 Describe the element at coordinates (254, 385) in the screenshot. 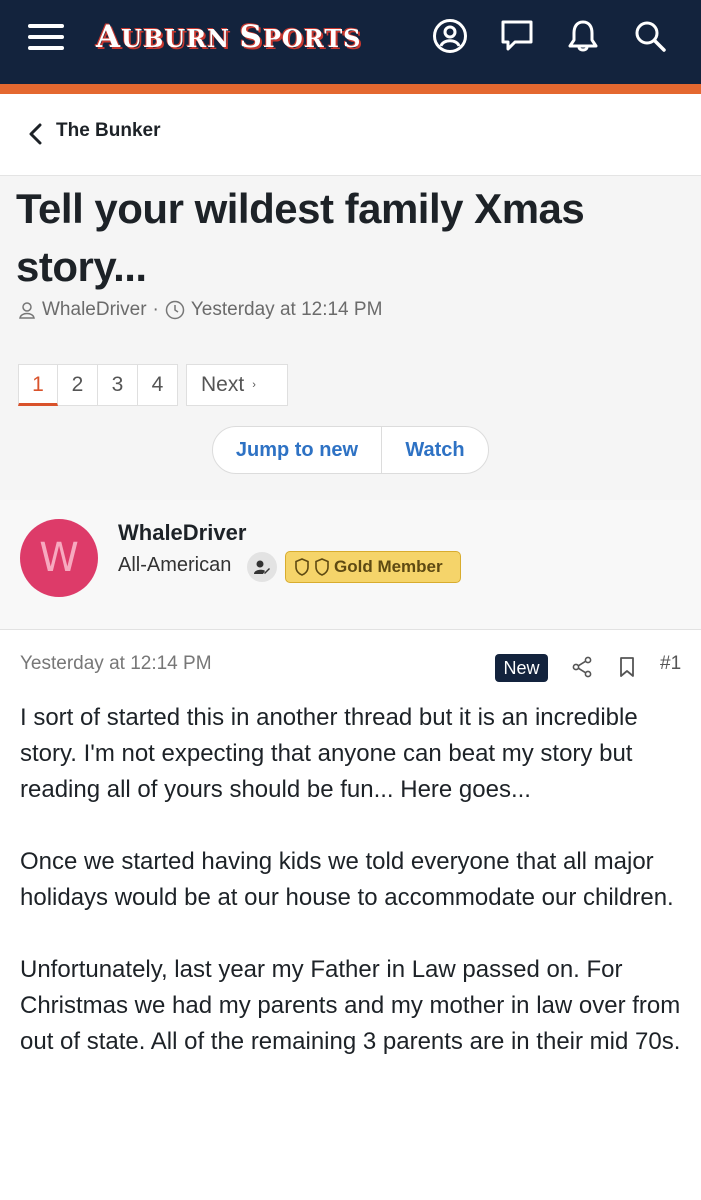

I see `chevron-right-icon: ›` at that location.